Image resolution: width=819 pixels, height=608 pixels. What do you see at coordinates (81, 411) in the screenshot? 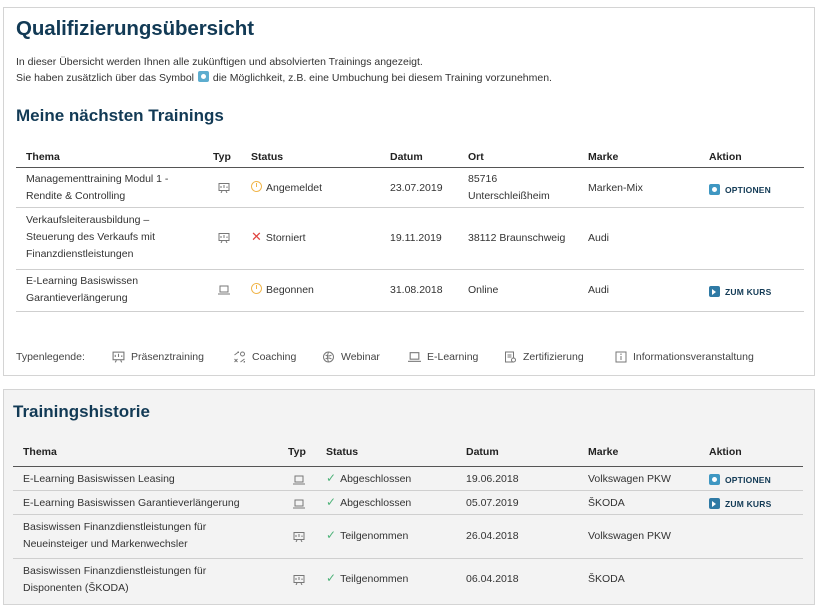
I see `training-history-title: Trainingshistorie` at bounding box center [81, 411].